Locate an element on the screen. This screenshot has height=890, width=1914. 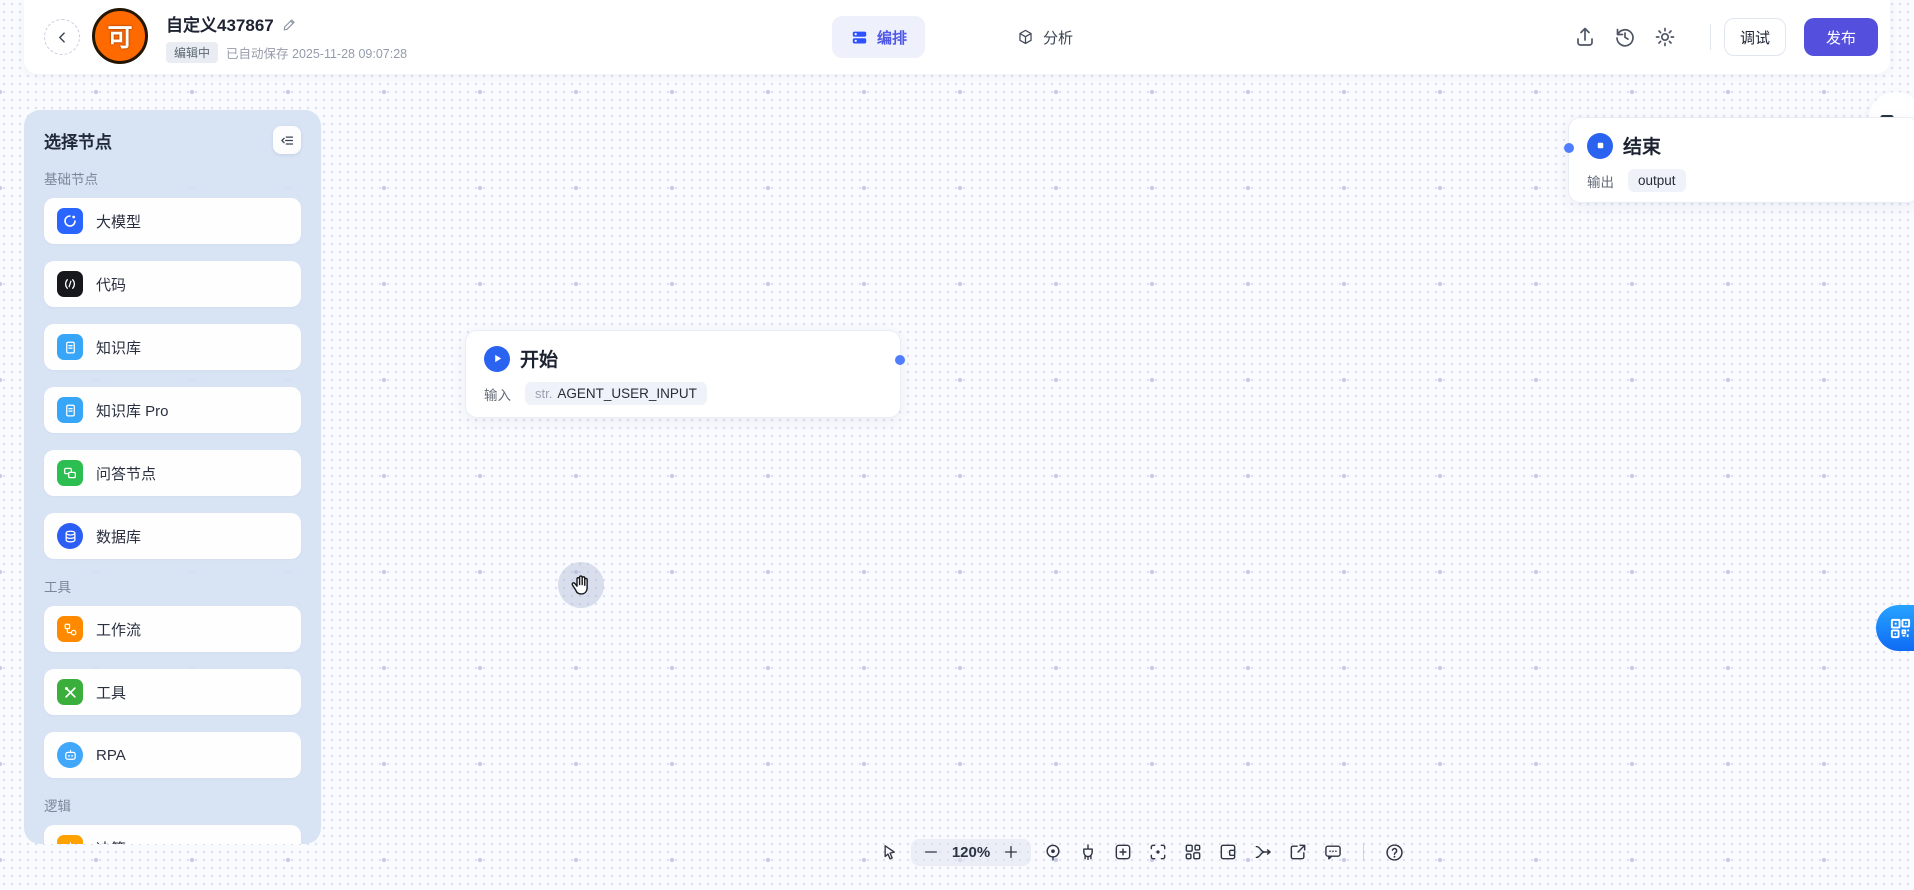
item-label: 知识库 Pro is located at coordinates (132, 411).